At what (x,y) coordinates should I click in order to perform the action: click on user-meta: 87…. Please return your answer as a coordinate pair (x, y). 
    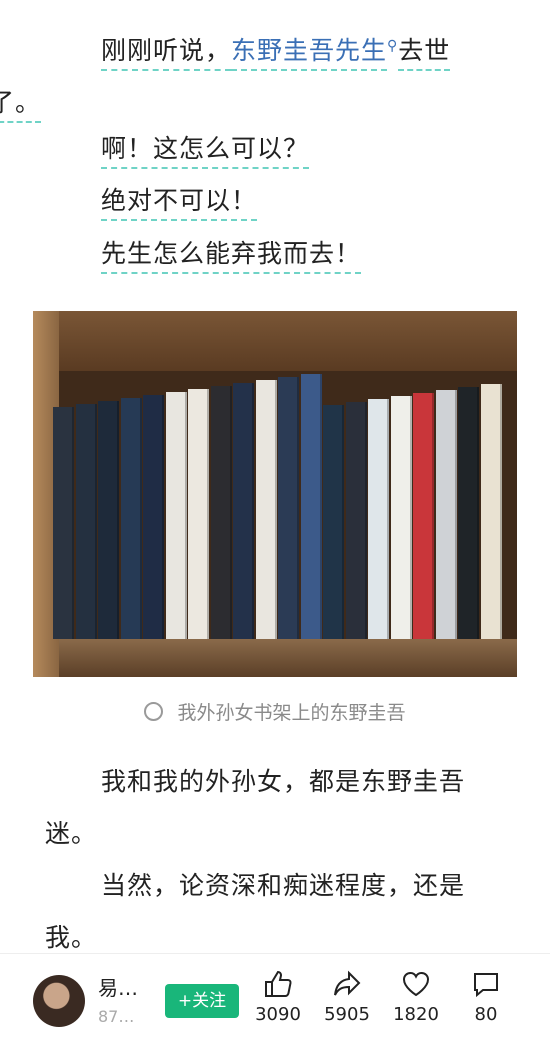
    Looking at the image, I should click on (116, 1016).